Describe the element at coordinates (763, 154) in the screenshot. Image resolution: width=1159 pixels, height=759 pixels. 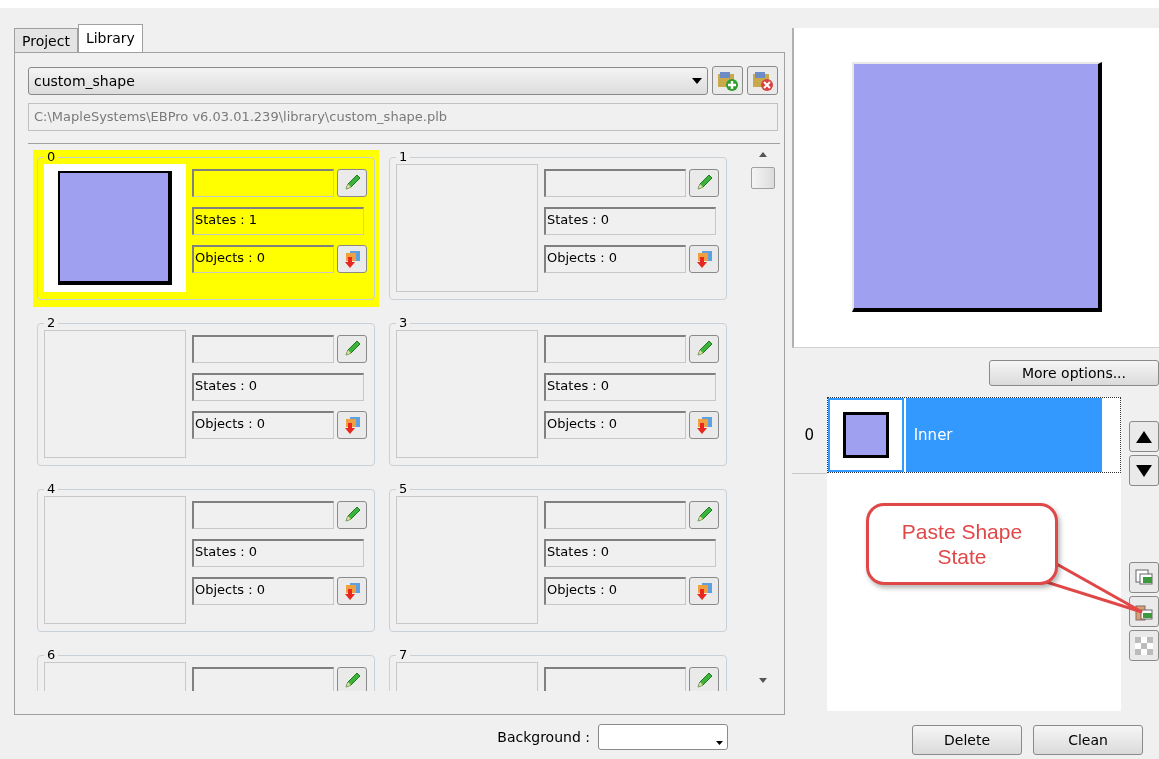
I see `scroll-up-icon` at that location.